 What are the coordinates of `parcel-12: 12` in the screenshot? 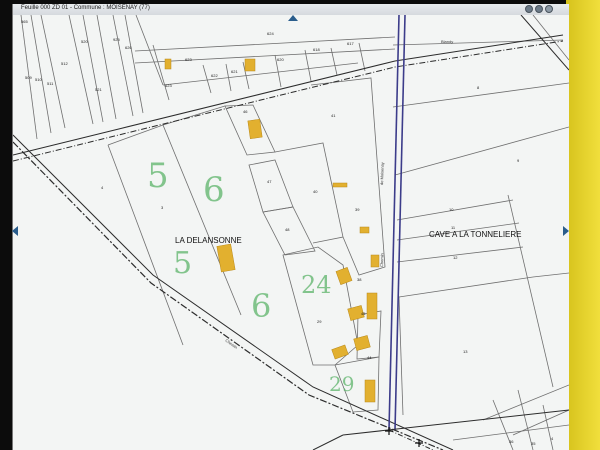 It's located at (455, 257).